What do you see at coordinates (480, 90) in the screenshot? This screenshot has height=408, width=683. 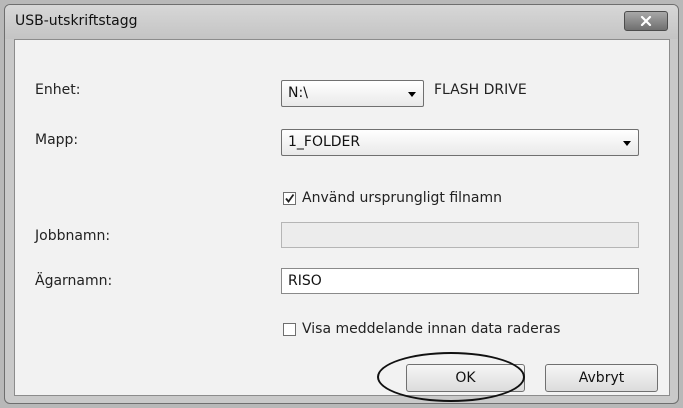 I see `device-name: FLASH DRIVE` at bounding box center [480, 90].